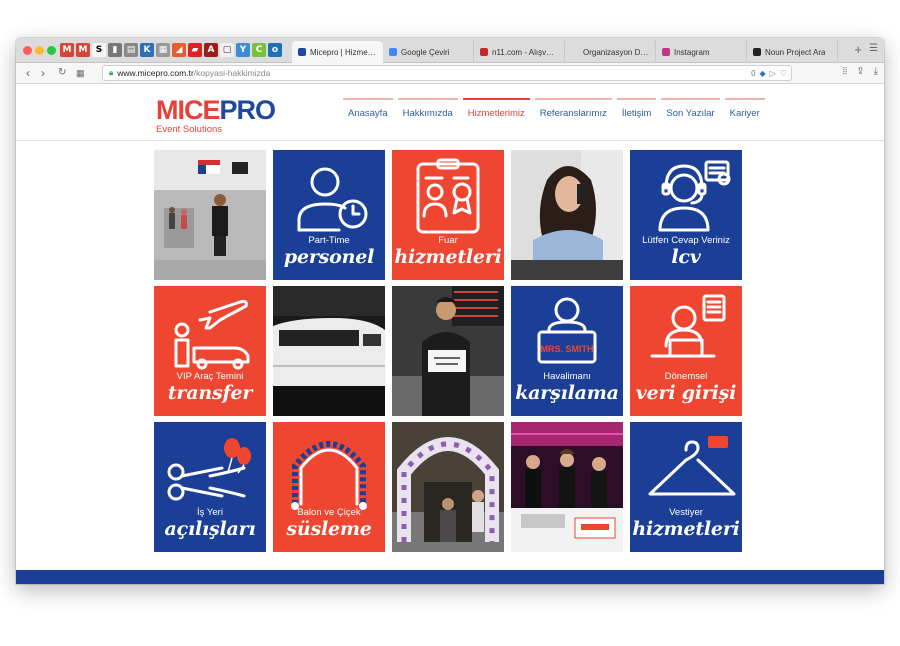 The image size is (900, 646). Describe the element at coordinates (189, 129) in the screenshot. I see `logo-subtitle: Event Solutions` at that location.